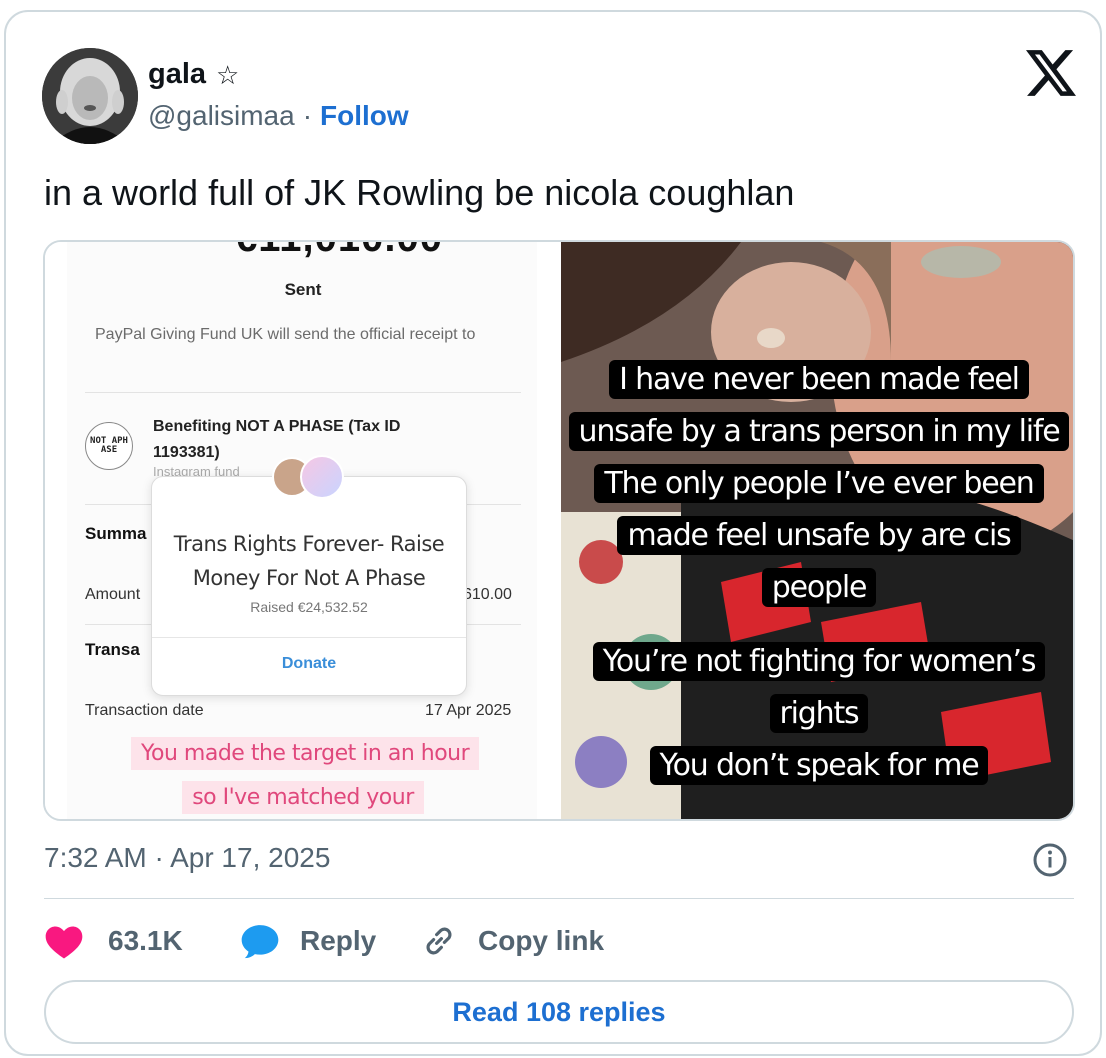 The image size is (1106, 1058). I want to click on reply-button: Reply, so click(330, 941).